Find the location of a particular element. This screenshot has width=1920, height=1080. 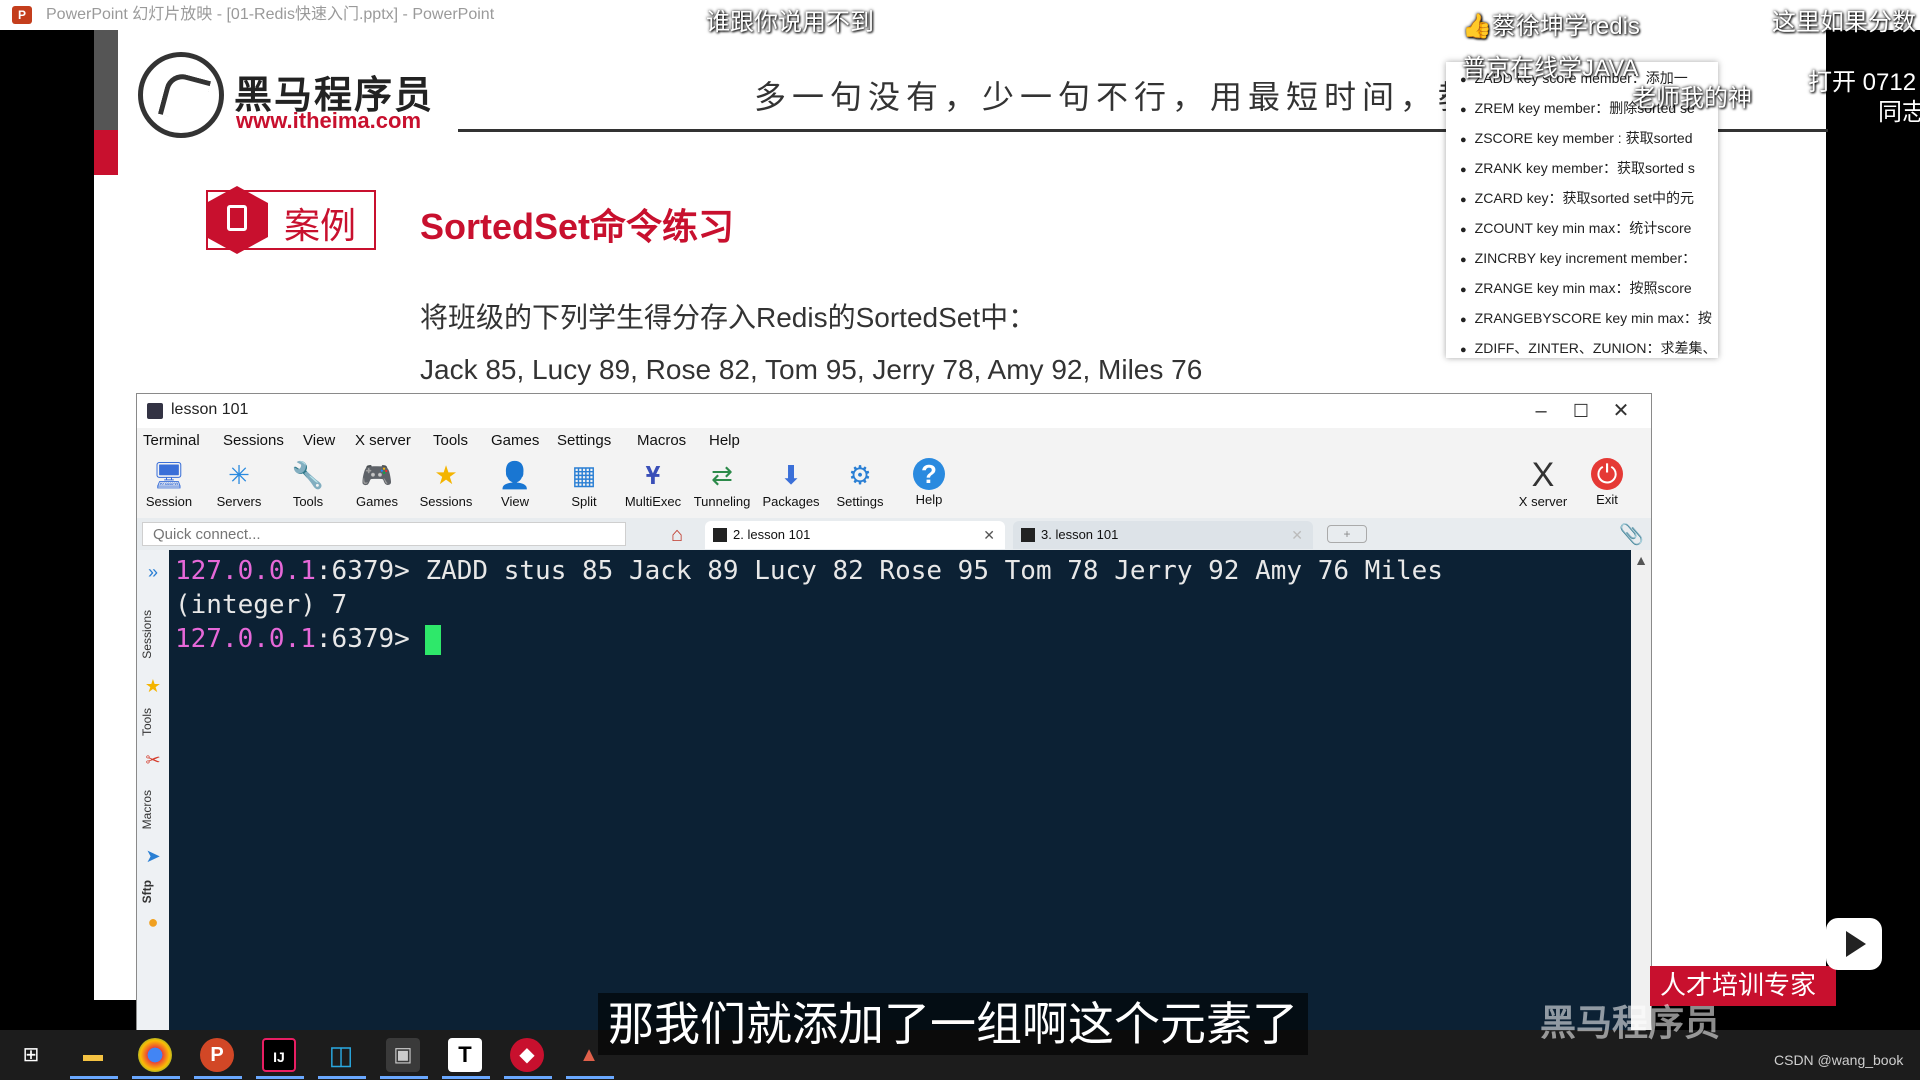

tab-label: 2. lesson 101 is located at coordinates (772, 534).